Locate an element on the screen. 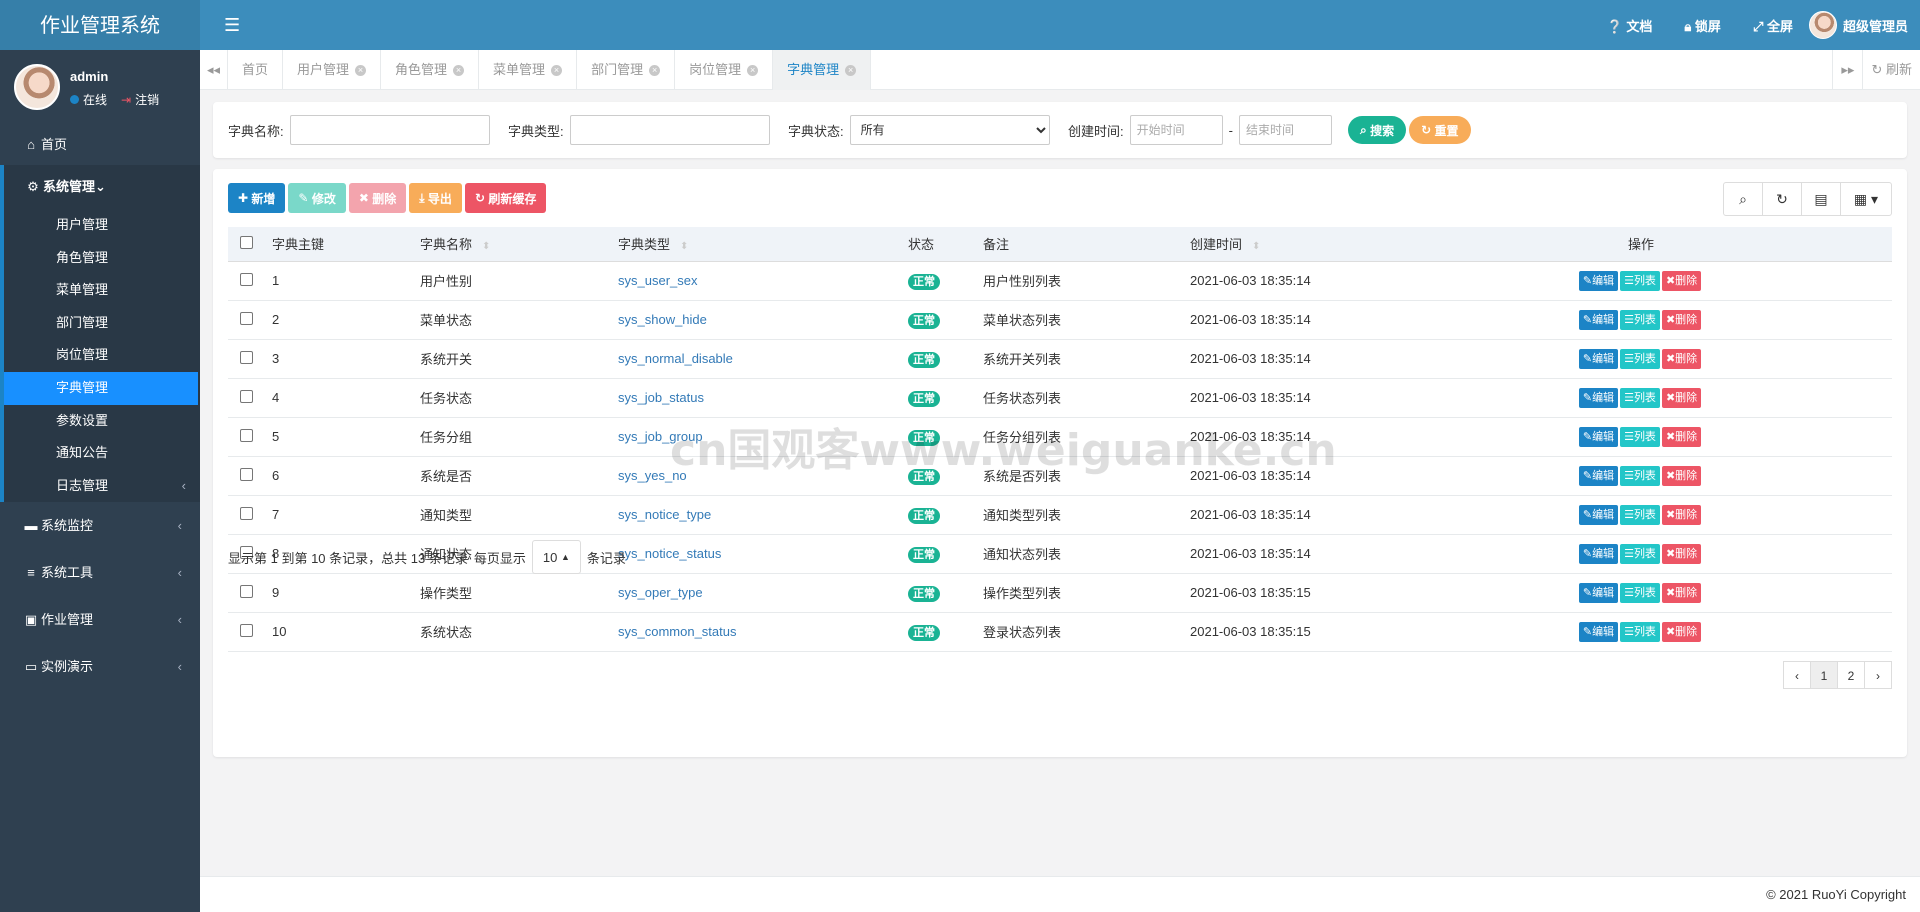 Image resolution: width=1920 pixels, height=912 pixels. search-button: ⌕ 搜索 is located at coordinates (1377, 130).